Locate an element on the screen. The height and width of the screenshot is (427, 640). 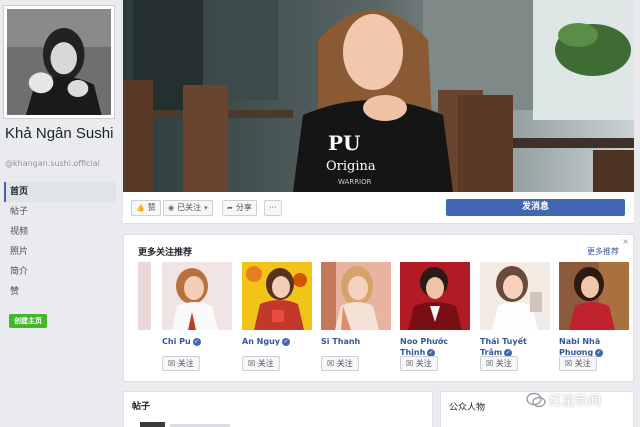
sweater-text-3: WARRIOR is located at coordinates (355, 182).